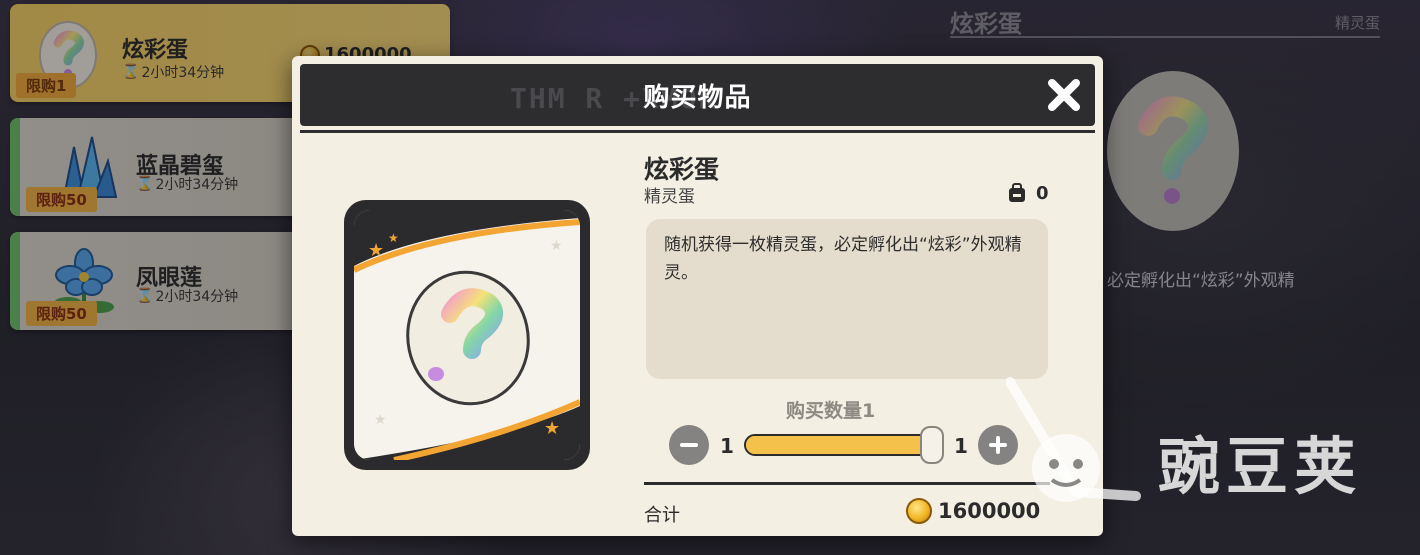 The width and height of the screenshot is (1420, 555). What do you see at coordinates (1073, 439) in the screenshot?
I see `watermark-logo-icon` at bounding box center [1073, 439].